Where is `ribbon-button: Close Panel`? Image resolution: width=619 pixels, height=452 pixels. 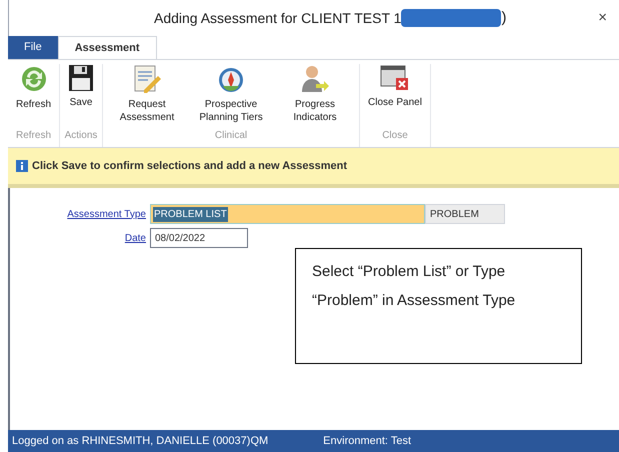 ribbon-button: Close Panel is located at coordinates (395, 96).